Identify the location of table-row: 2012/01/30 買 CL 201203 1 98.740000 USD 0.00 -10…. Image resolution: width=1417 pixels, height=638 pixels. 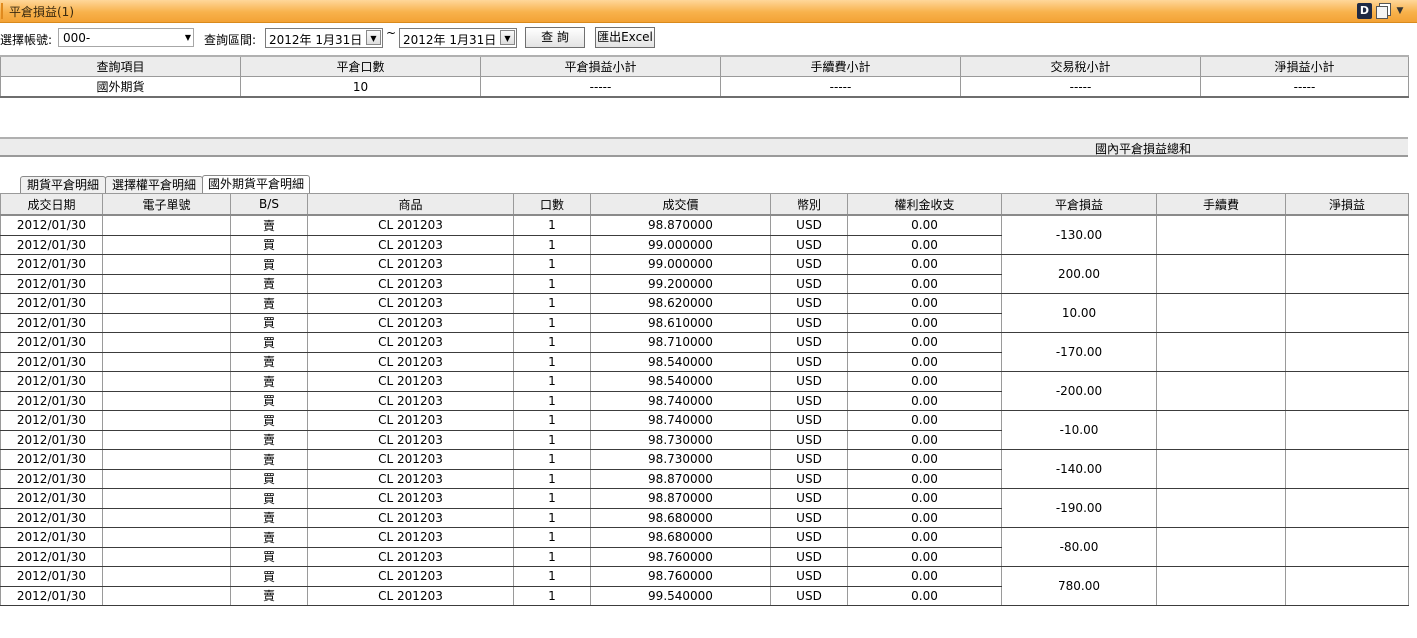
(704, 430).